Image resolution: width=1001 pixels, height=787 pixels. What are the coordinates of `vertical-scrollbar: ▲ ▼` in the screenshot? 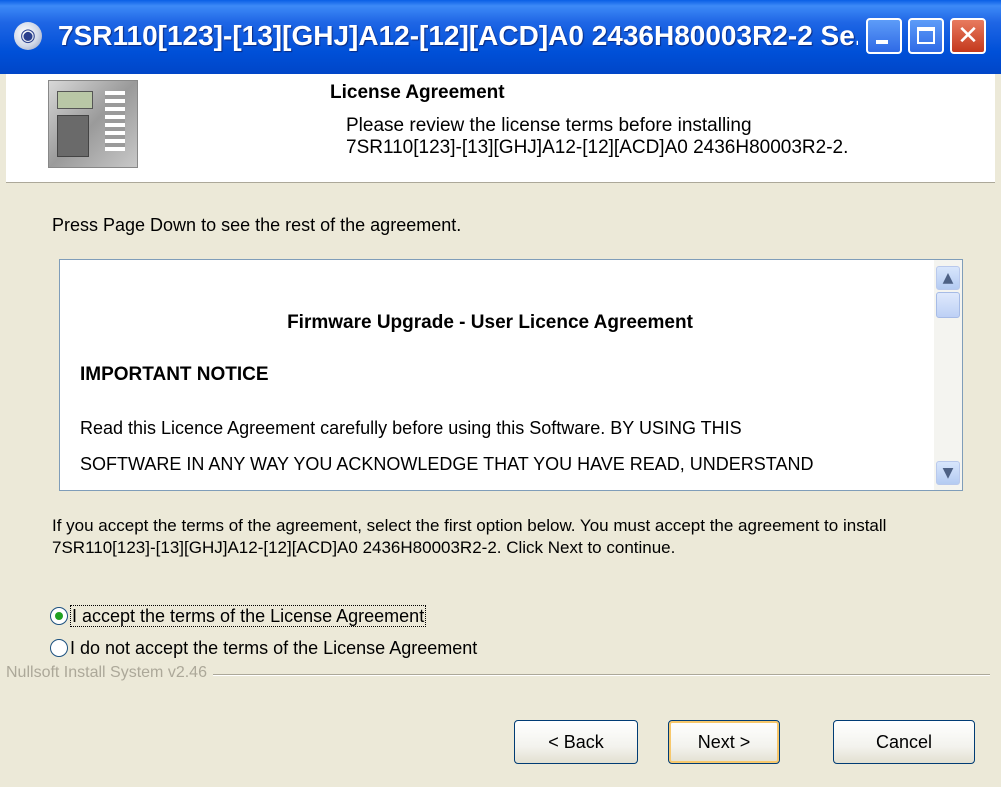 It's located at (948, 375).